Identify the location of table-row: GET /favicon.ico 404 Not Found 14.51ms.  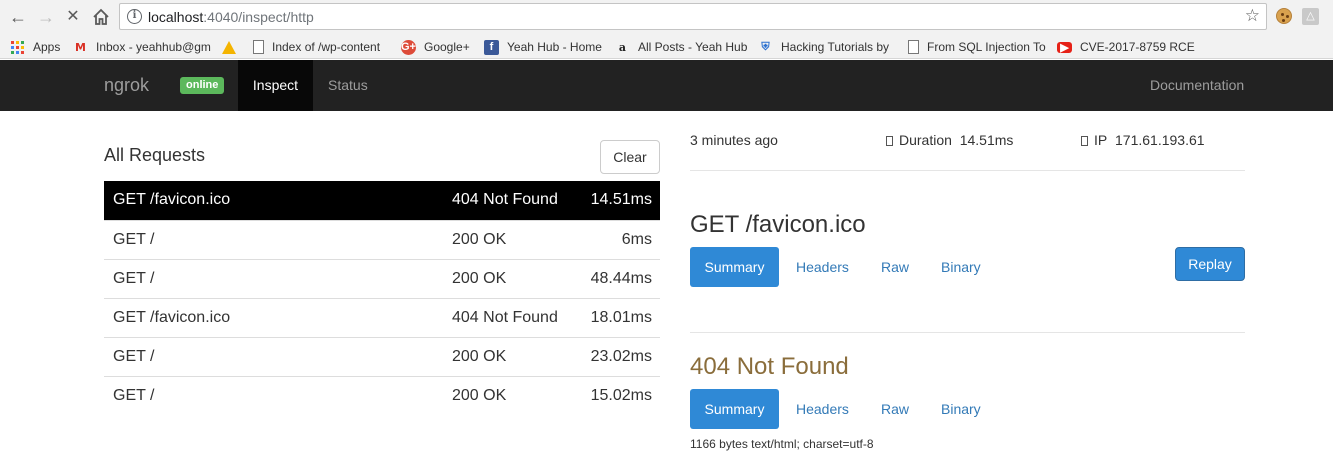
(382, 200).